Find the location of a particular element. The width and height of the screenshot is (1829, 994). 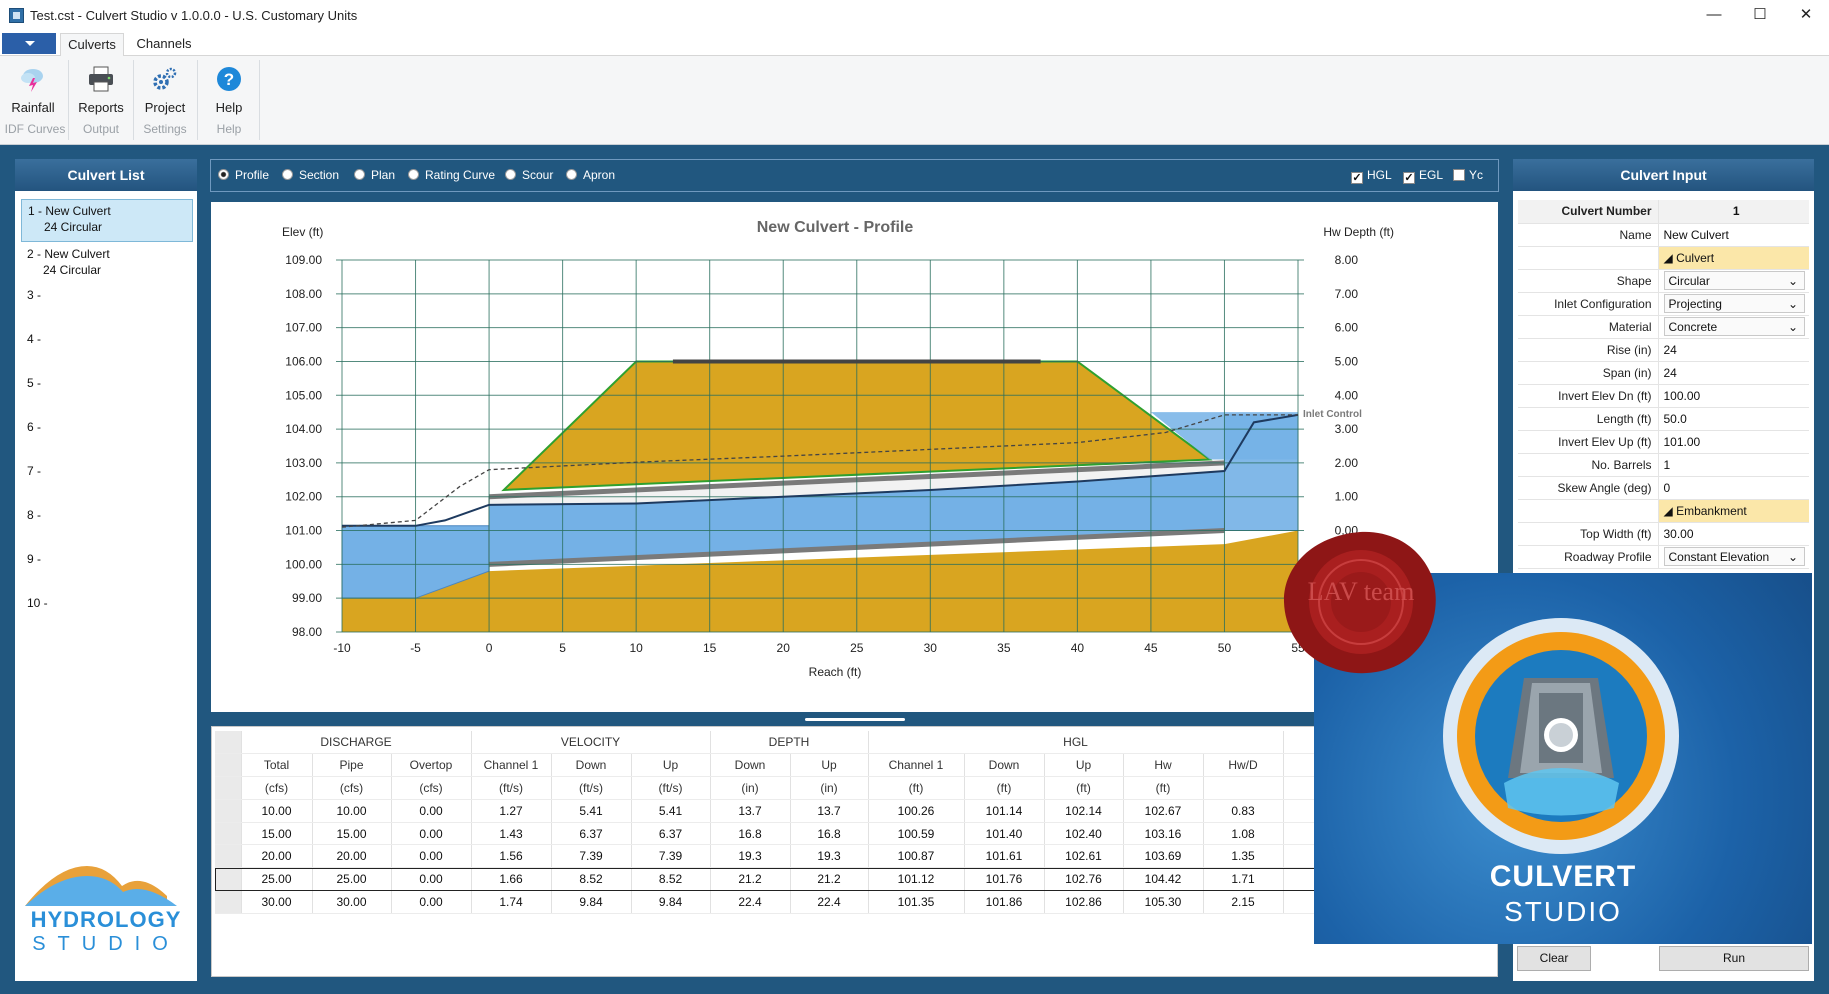

no-barrels-field: 1 is located at coordinates (1733, 465).